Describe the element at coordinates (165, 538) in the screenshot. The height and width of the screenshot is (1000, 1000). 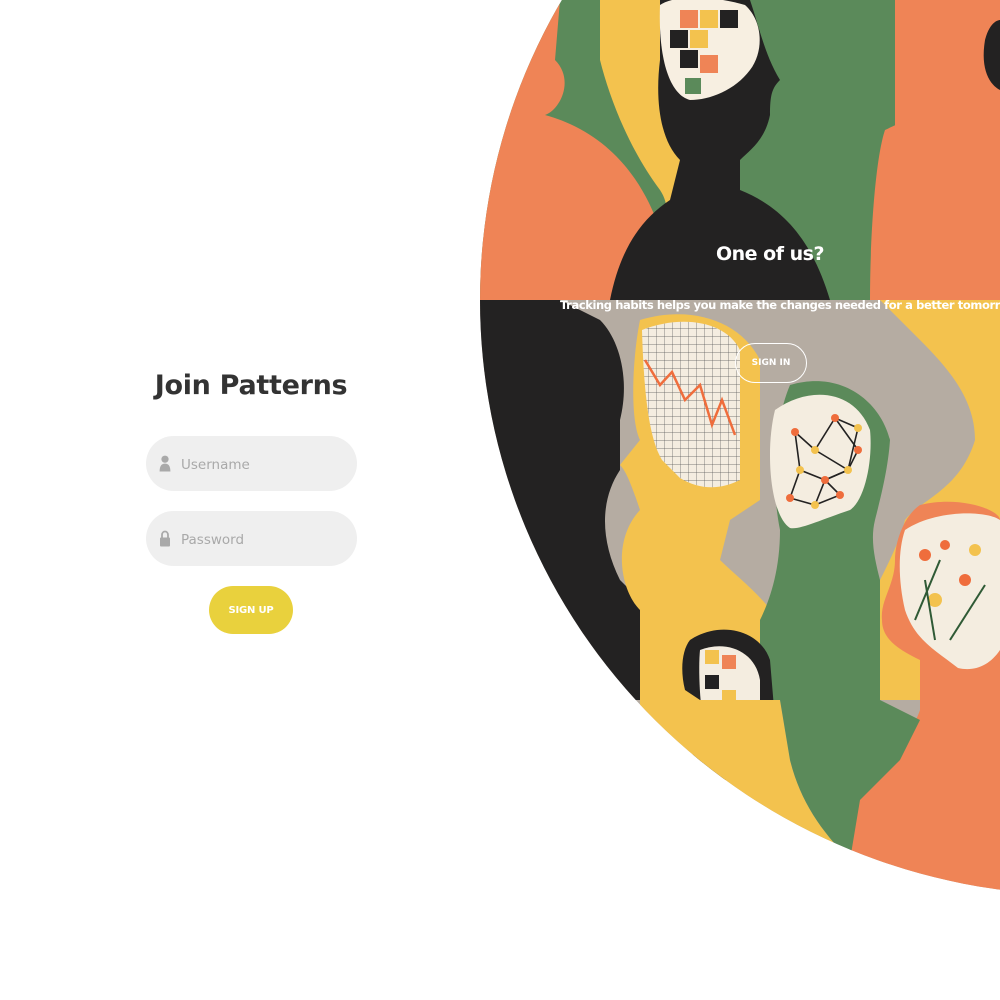
I see `lock-icon` at that location.